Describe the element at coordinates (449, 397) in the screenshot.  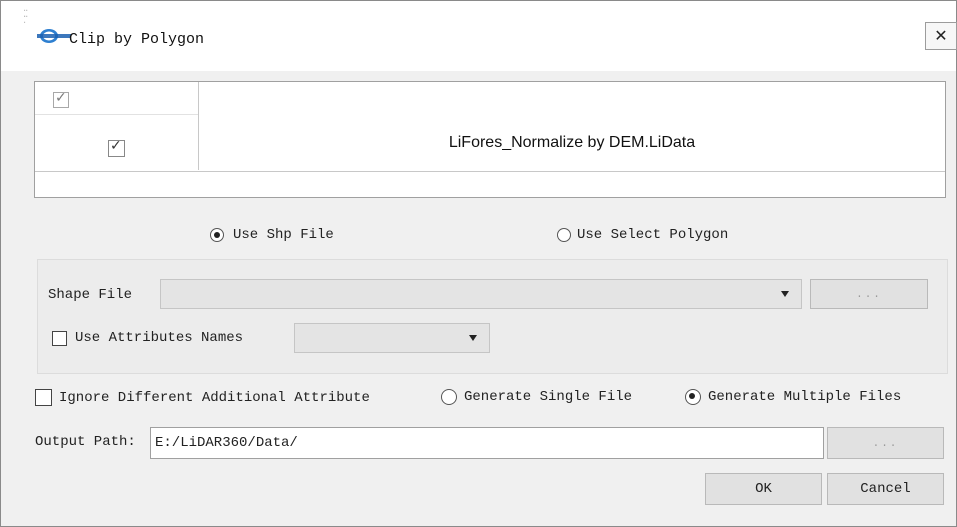
I see `generate-single-radio` at that location.